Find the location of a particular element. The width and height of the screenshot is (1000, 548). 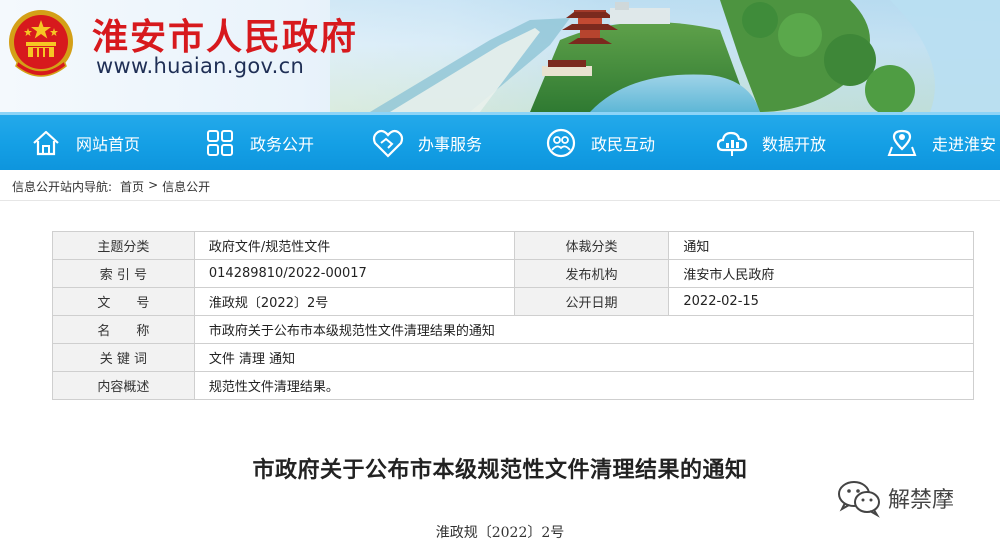

breadcrumb-prefix: 信息公开站内导航: is located at coordinates (62, 187).